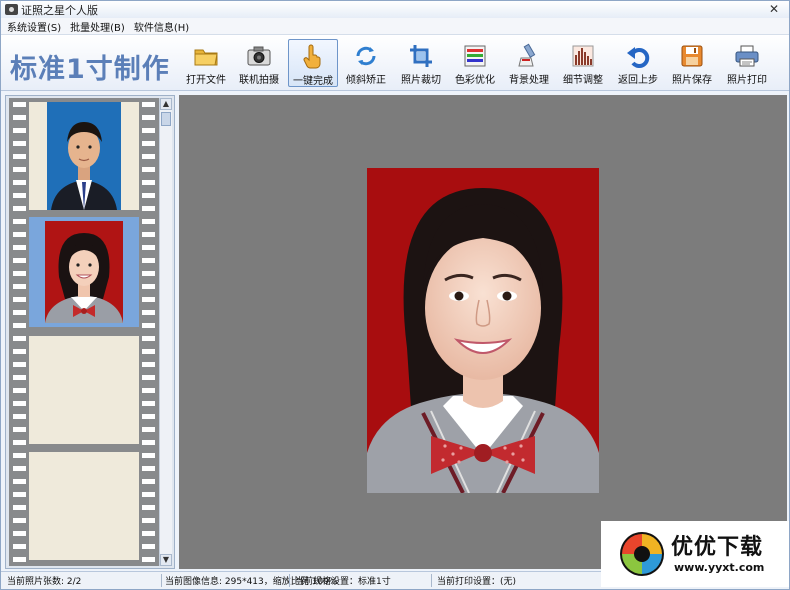 The width and height of the screenshot is (790, 590). What do you see at coordinates (166, 560) in the screenshot?
I see `scroll-down-arrow: ▼` at bounding box center [166, 560].